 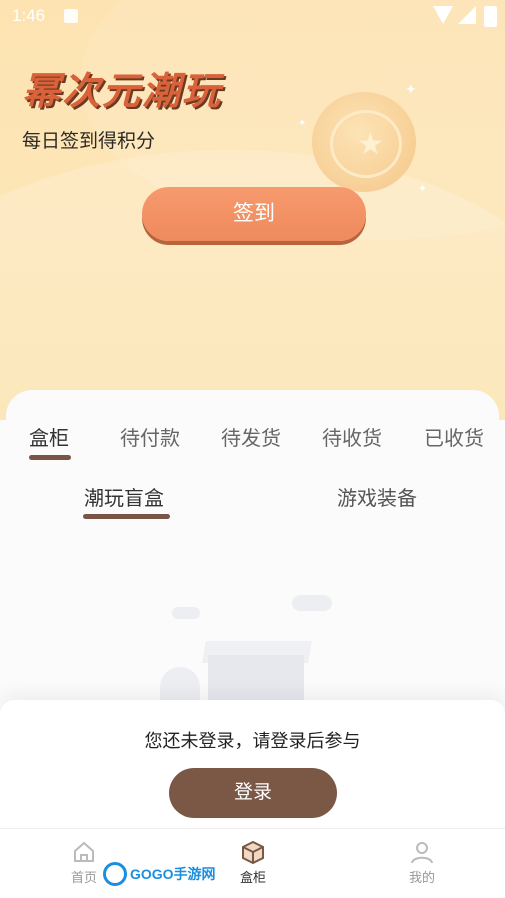 I want to click on star-icon: ★, so click(x=370, y=144).